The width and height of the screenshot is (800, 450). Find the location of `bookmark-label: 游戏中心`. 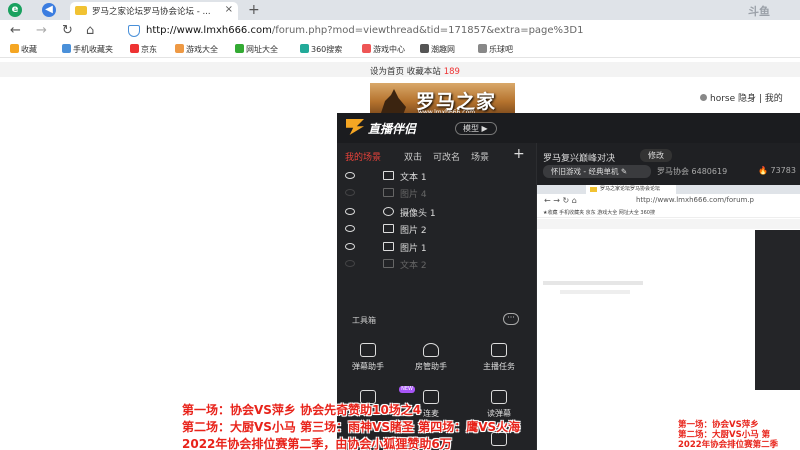

bookmark-label: 游戏中心 is located at coordinates (389, 49).